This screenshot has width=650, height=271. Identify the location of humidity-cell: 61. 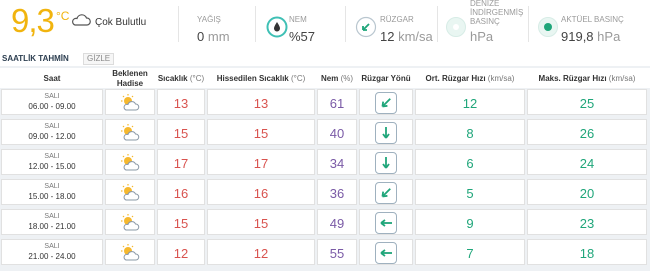
(337, 102).